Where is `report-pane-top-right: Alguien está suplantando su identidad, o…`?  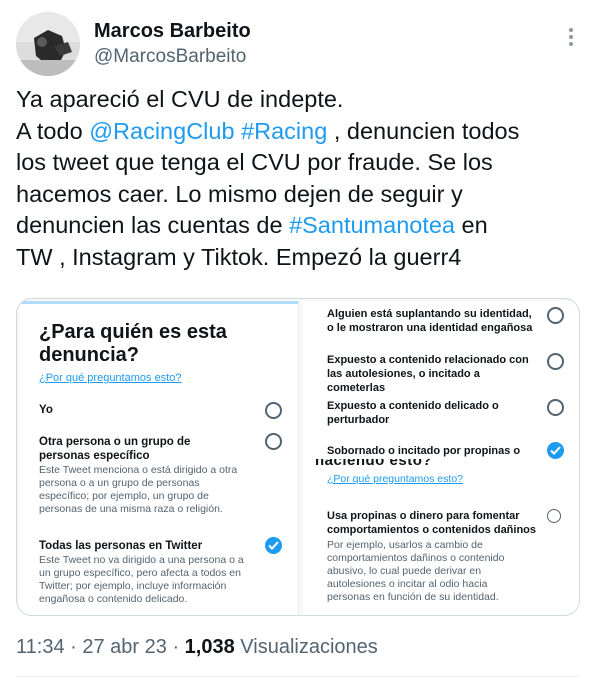 report-pane-top-right: Alguien está suplantando su identidad, o… is located at coordinates (441, 380).